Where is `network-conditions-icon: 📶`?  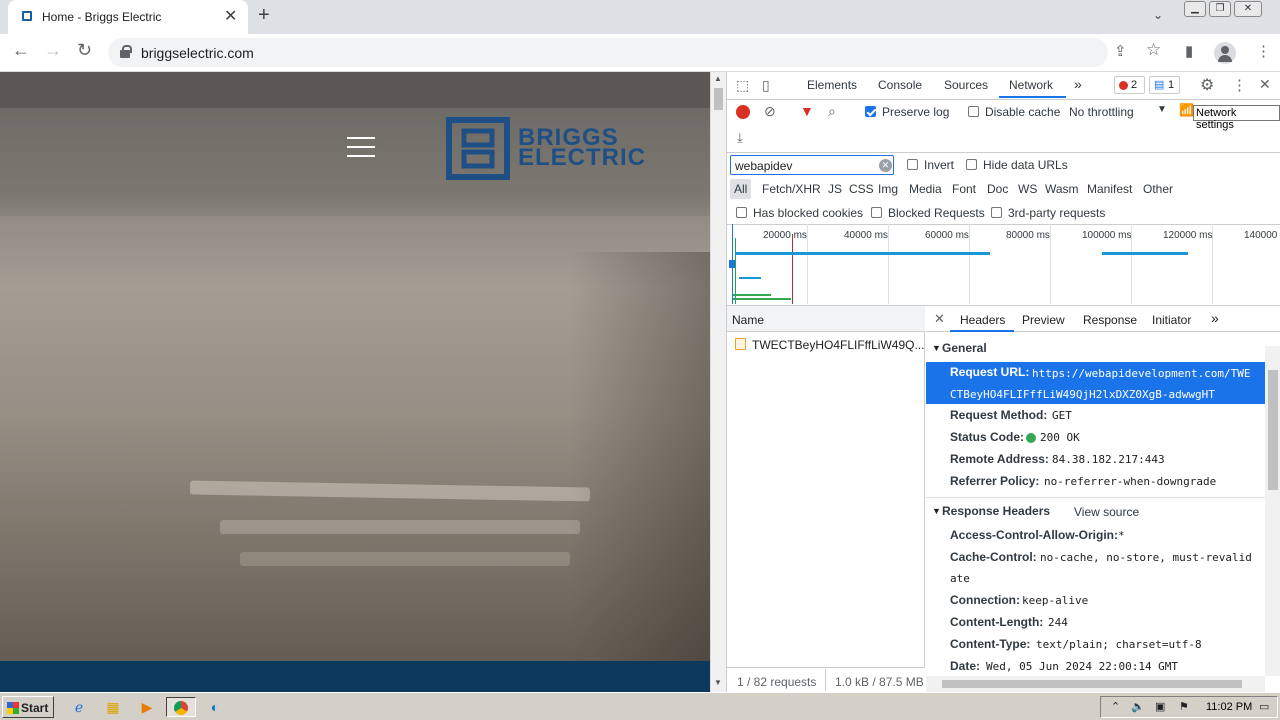
network-conditions-icon: 📶 is located at coordinates (1186, 110).